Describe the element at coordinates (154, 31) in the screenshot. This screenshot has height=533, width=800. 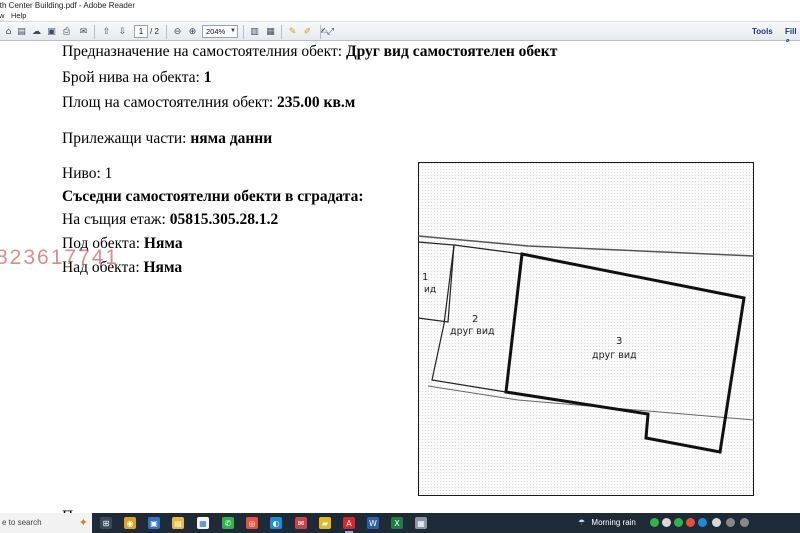
I see `page-total: / 2` at that location.